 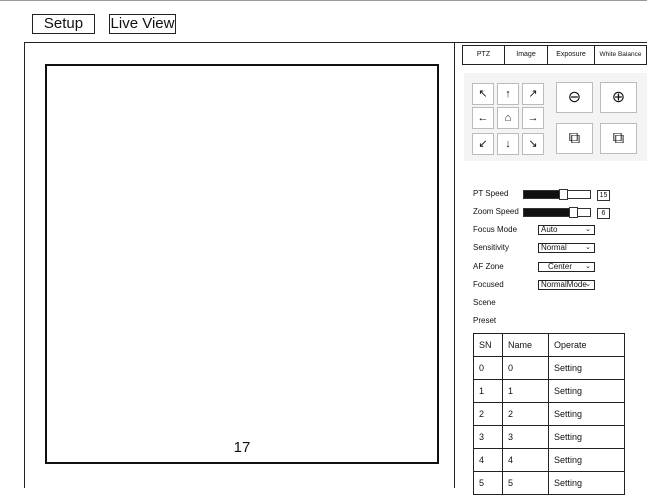 What do you see at coordinates (508, 94) in the screenshot?
I see `up-arrow-icon: ↑` at bounding box center [508, 94].